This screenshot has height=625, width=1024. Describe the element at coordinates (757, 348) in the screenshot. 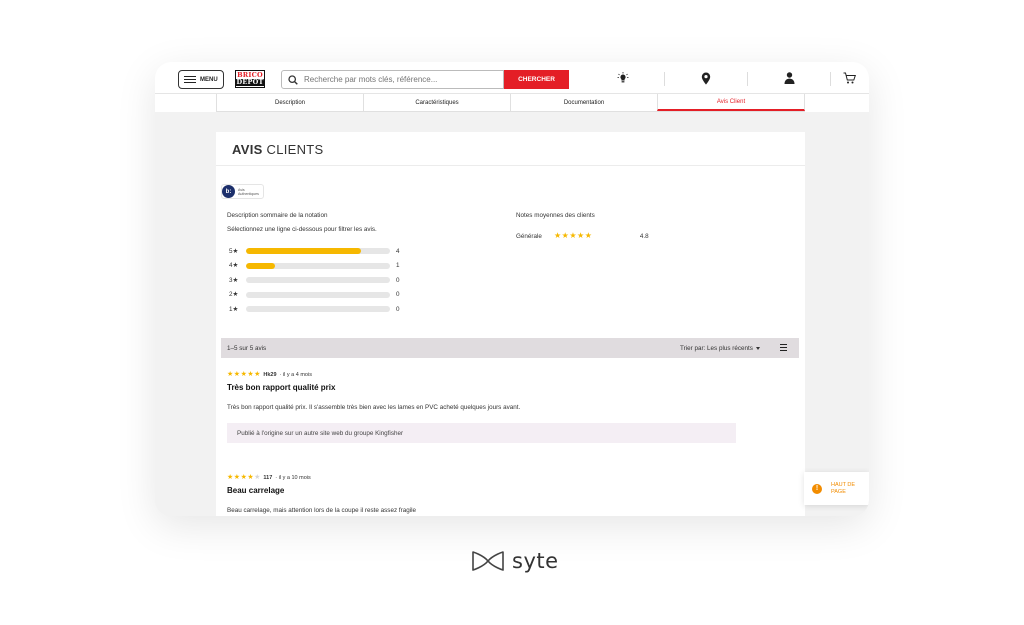

I see `chevron-down-icon` at that location.